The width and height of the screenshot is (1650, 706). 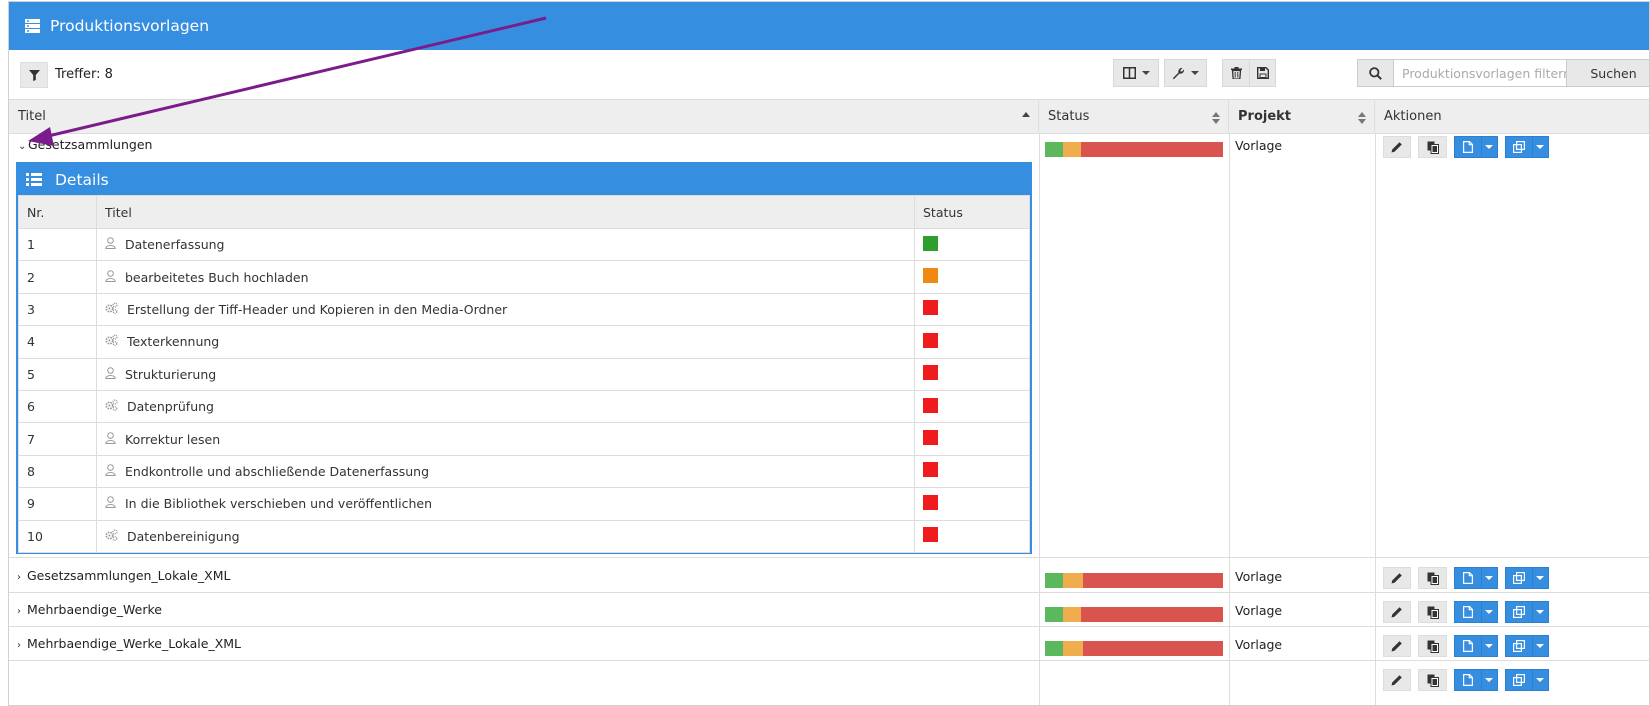 I want to click on filter-icon, so click(x=34, y=75).